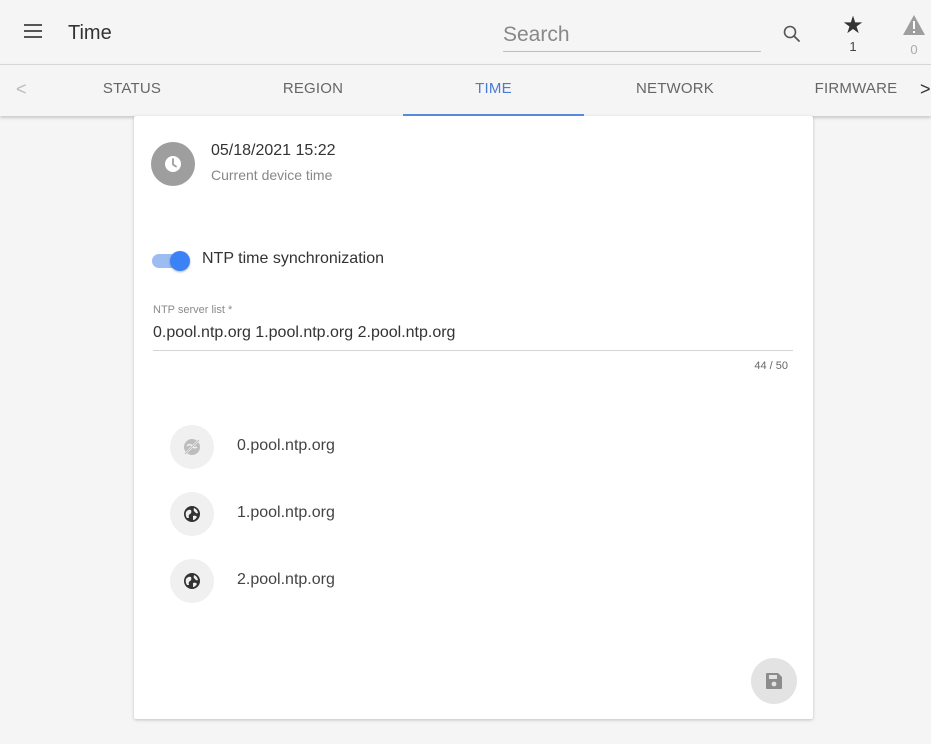 The width and height of the screenshot is (931, 744). I want to click on tab-scroll-right-icon: >, so click(925, 89).